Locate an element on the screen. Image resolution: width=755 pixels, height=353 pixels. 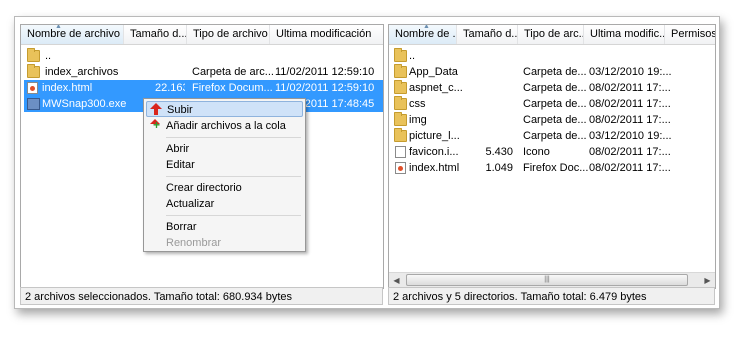
menu-item-rename: Renombrar is located at coordinates (194, 243).